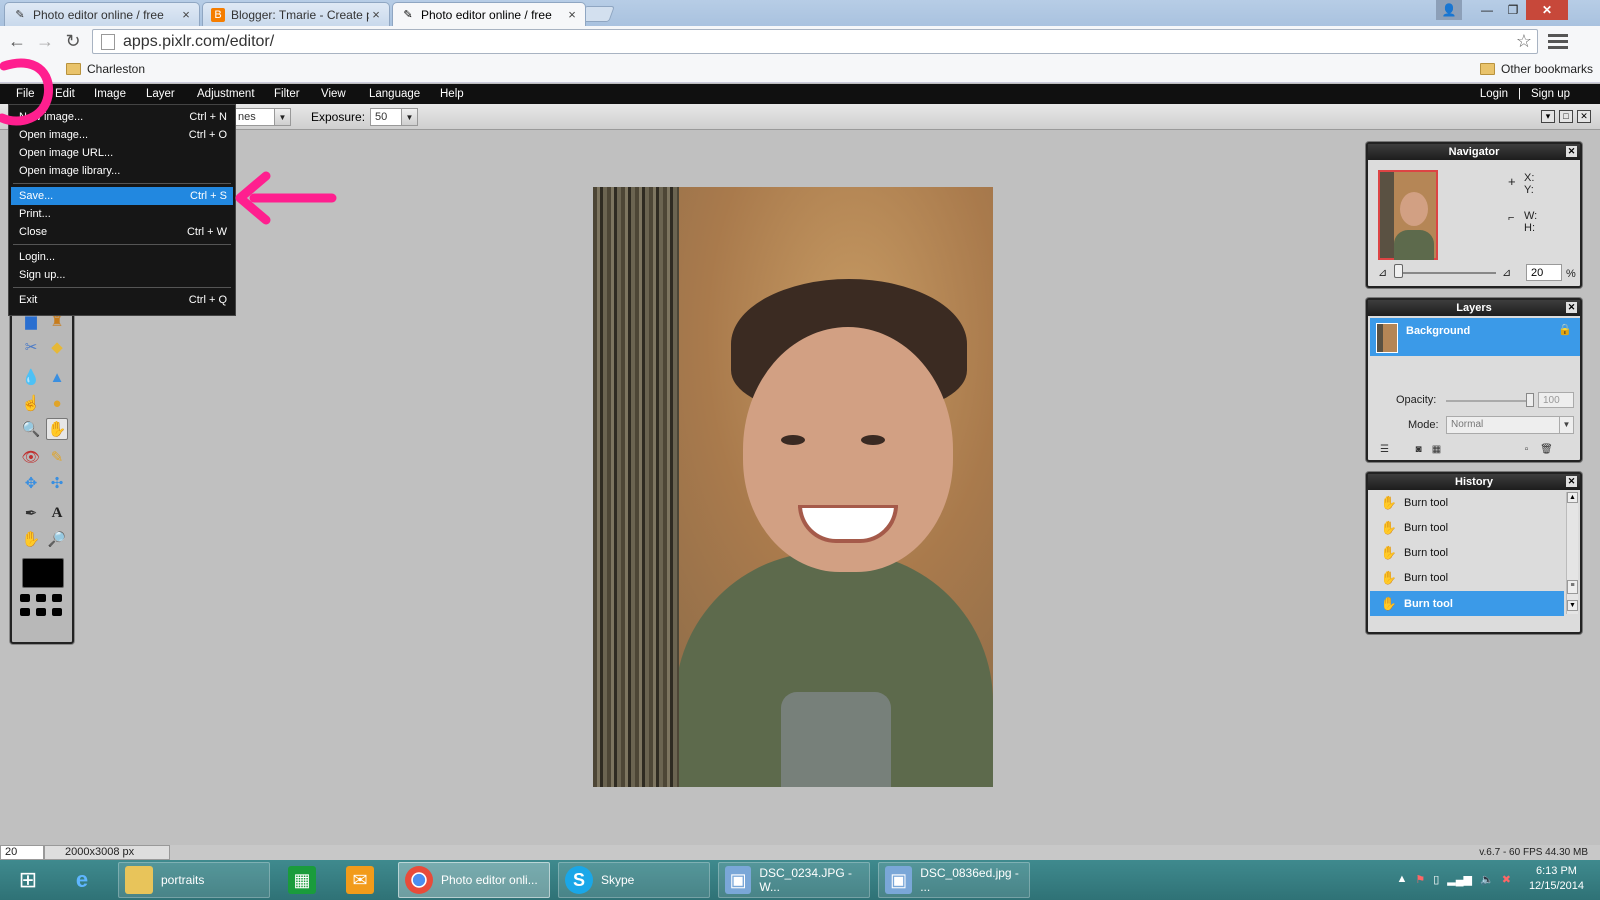 The height and width of the screenshot is (900, 1600). Describe the element at coordinates (31, 377) in the screenshot. I see `blur-tool-icon: 💧` at that location.